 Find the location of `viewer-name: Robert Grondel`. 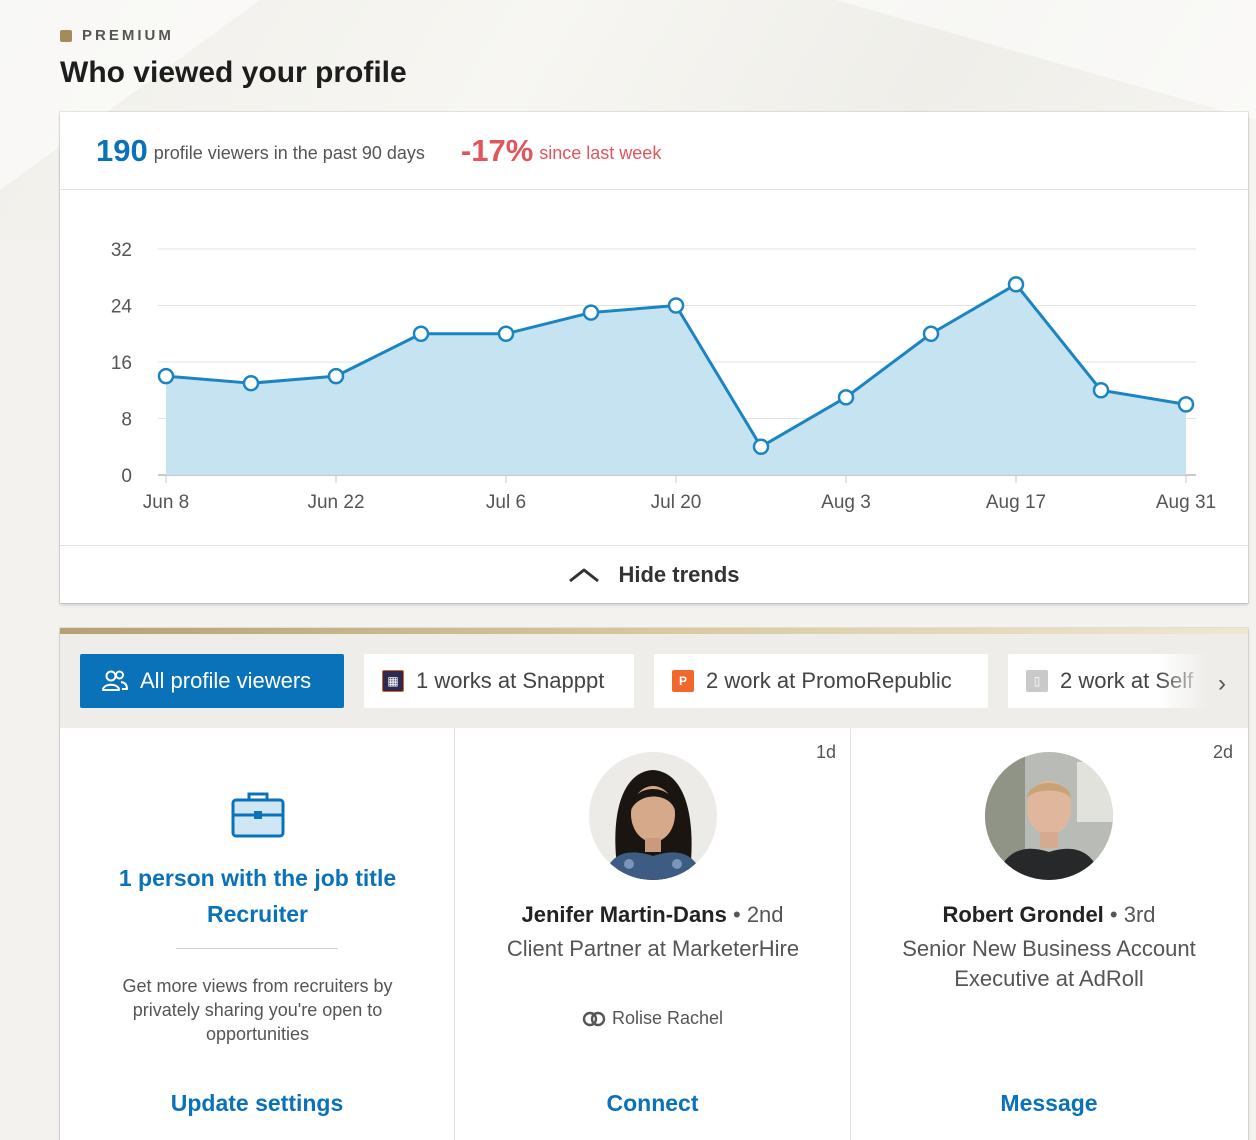

viewer-name: Robert Grondel is located at coordinates (1022, 914).